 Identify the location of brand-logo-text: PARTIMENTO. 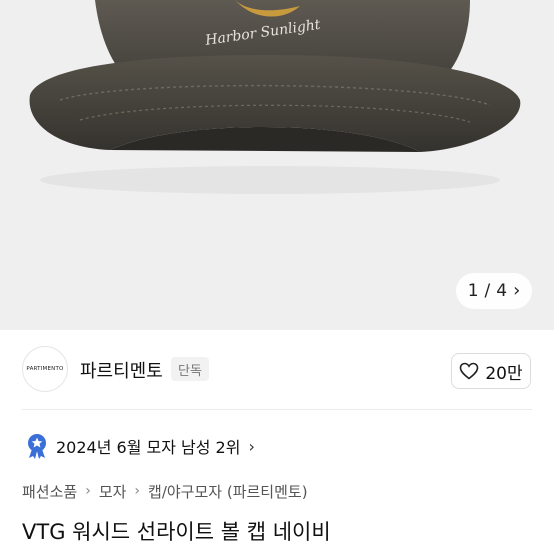
(45, 369).